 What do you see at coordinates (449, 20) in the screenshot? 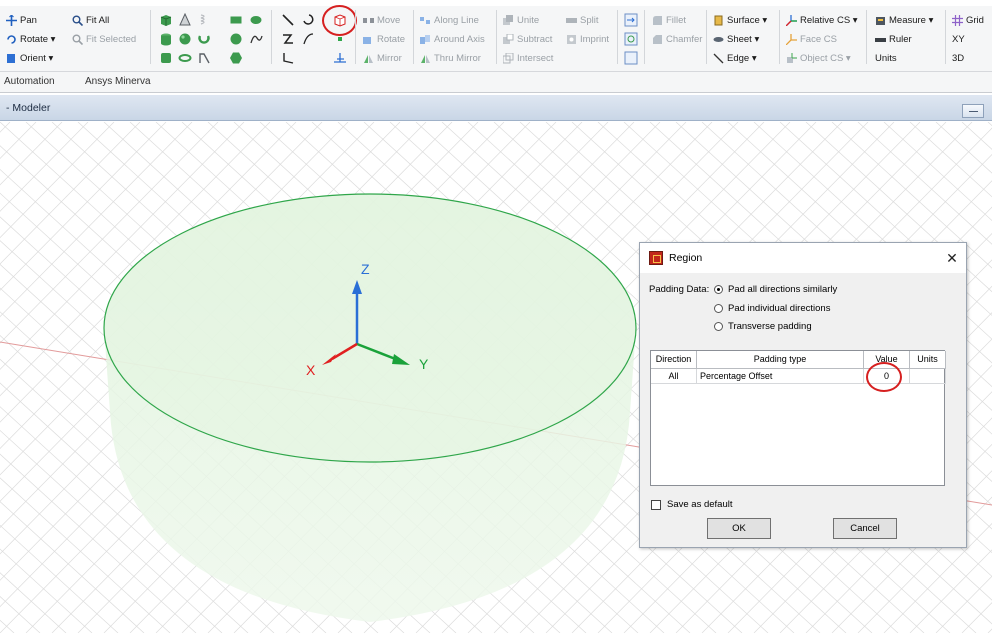
I see `along-line-button: Along Line` at bounding box center [449, 20].